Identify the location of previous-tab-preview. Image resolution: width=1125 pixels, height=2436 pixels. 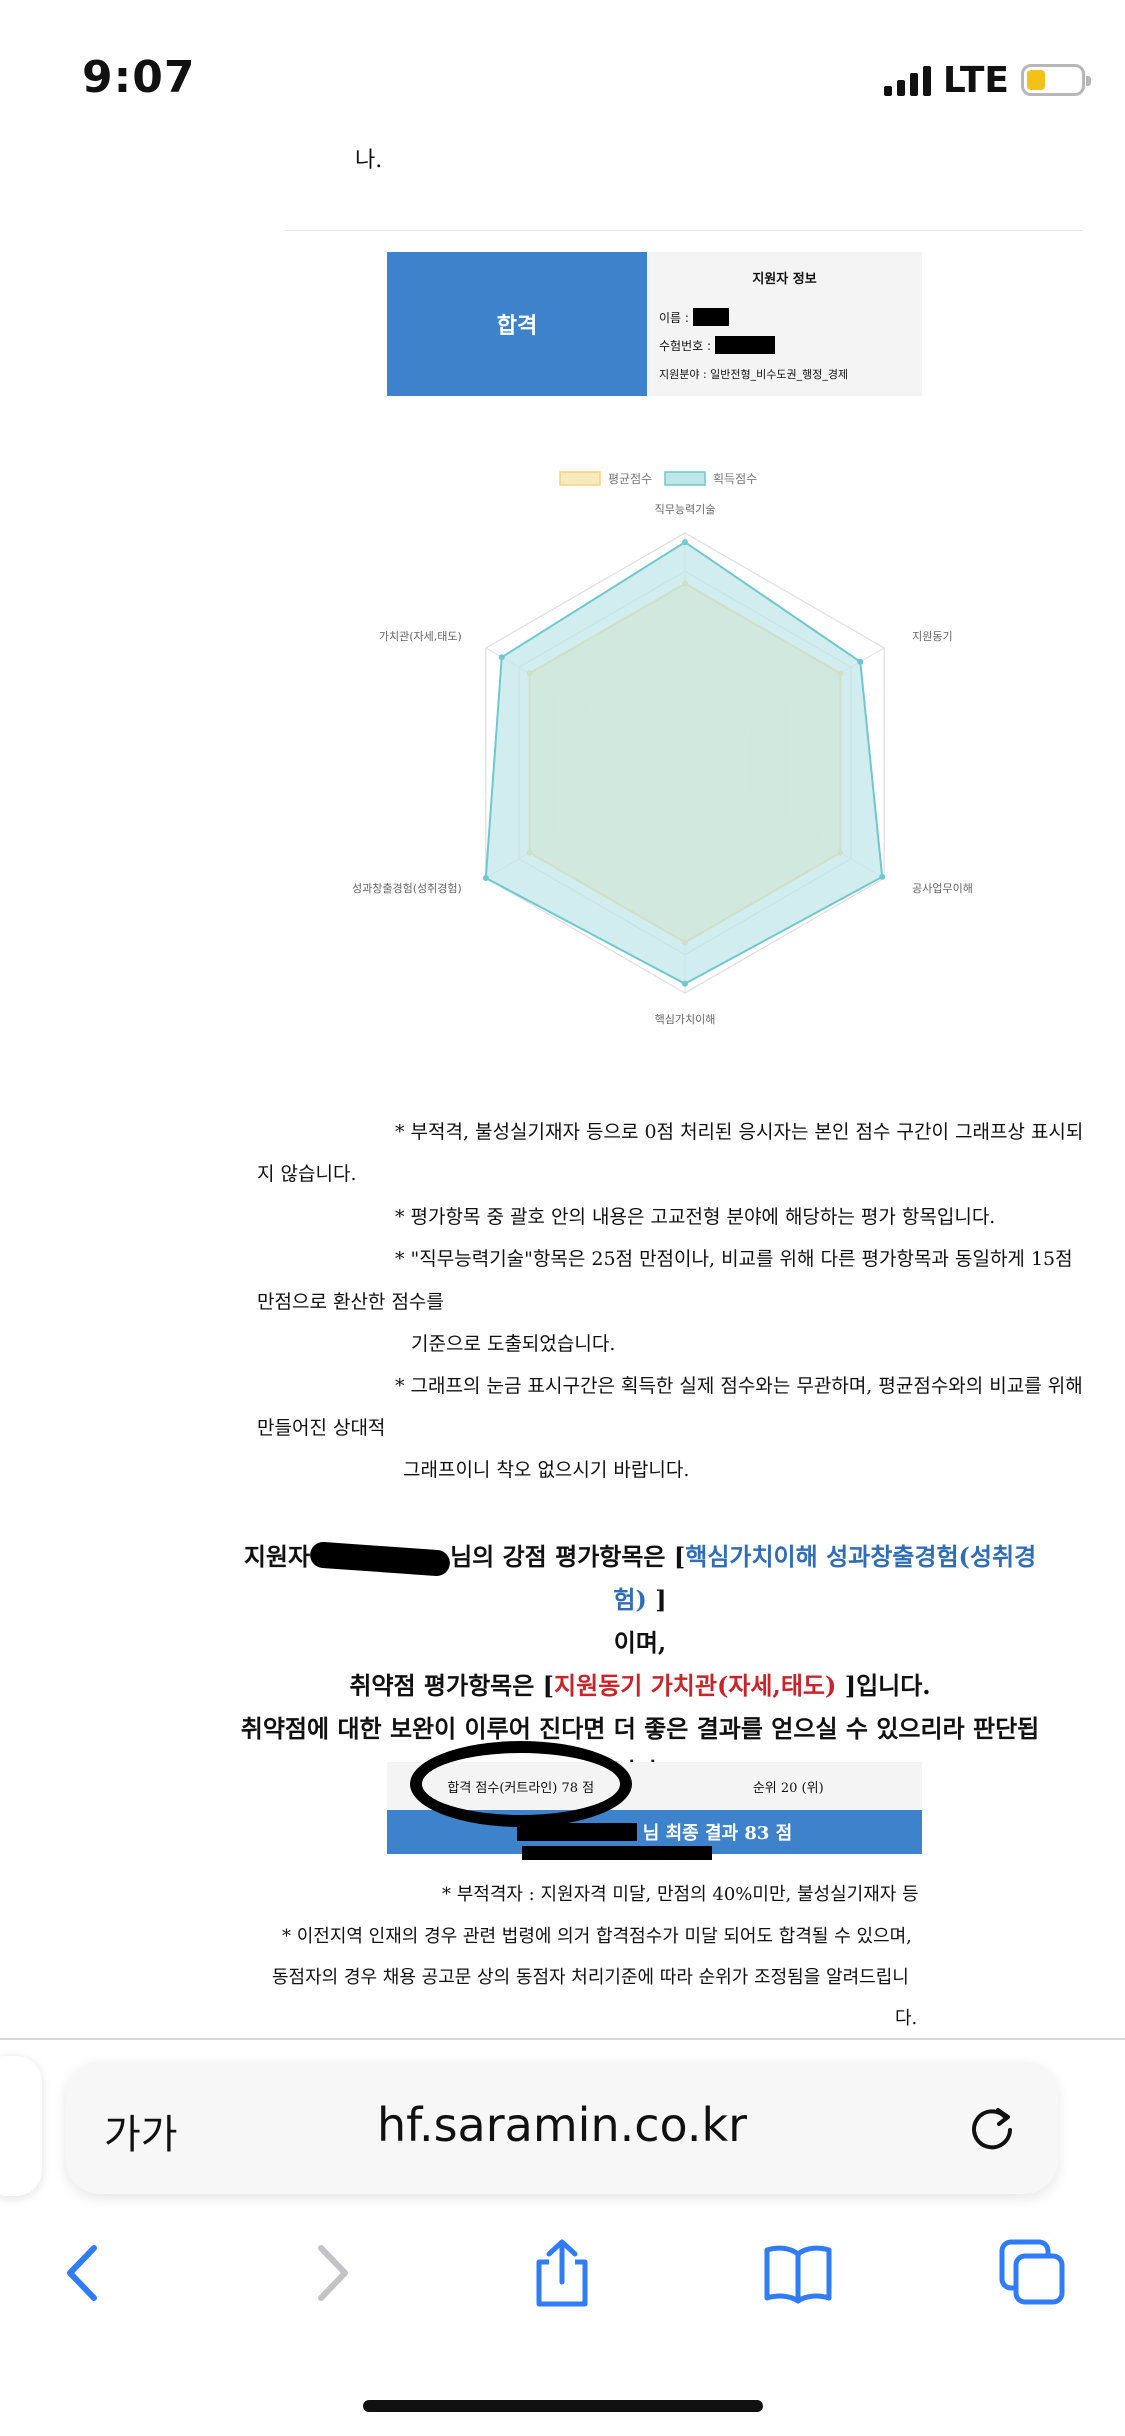
(21, 2126).